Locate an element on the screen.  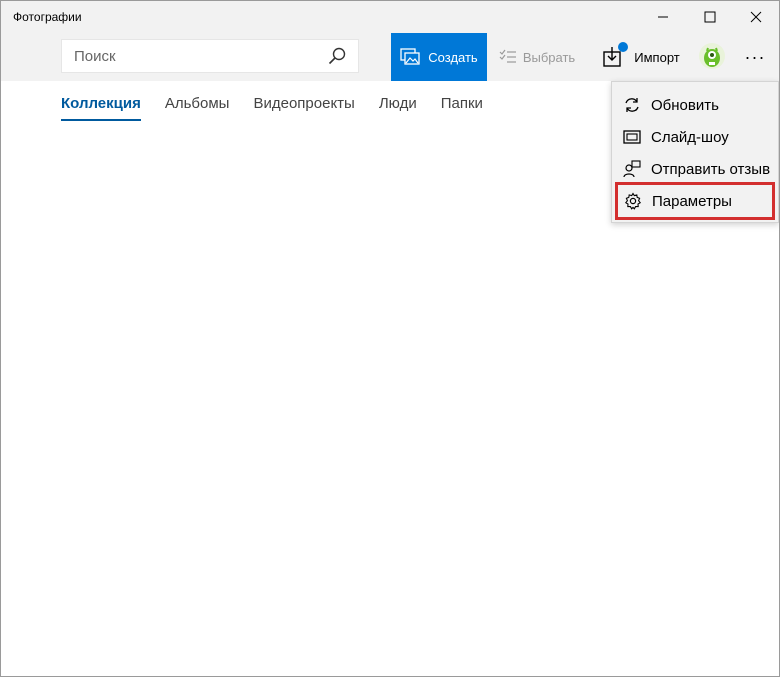
window-title: Фотографии is located at coordinates (47, 17).